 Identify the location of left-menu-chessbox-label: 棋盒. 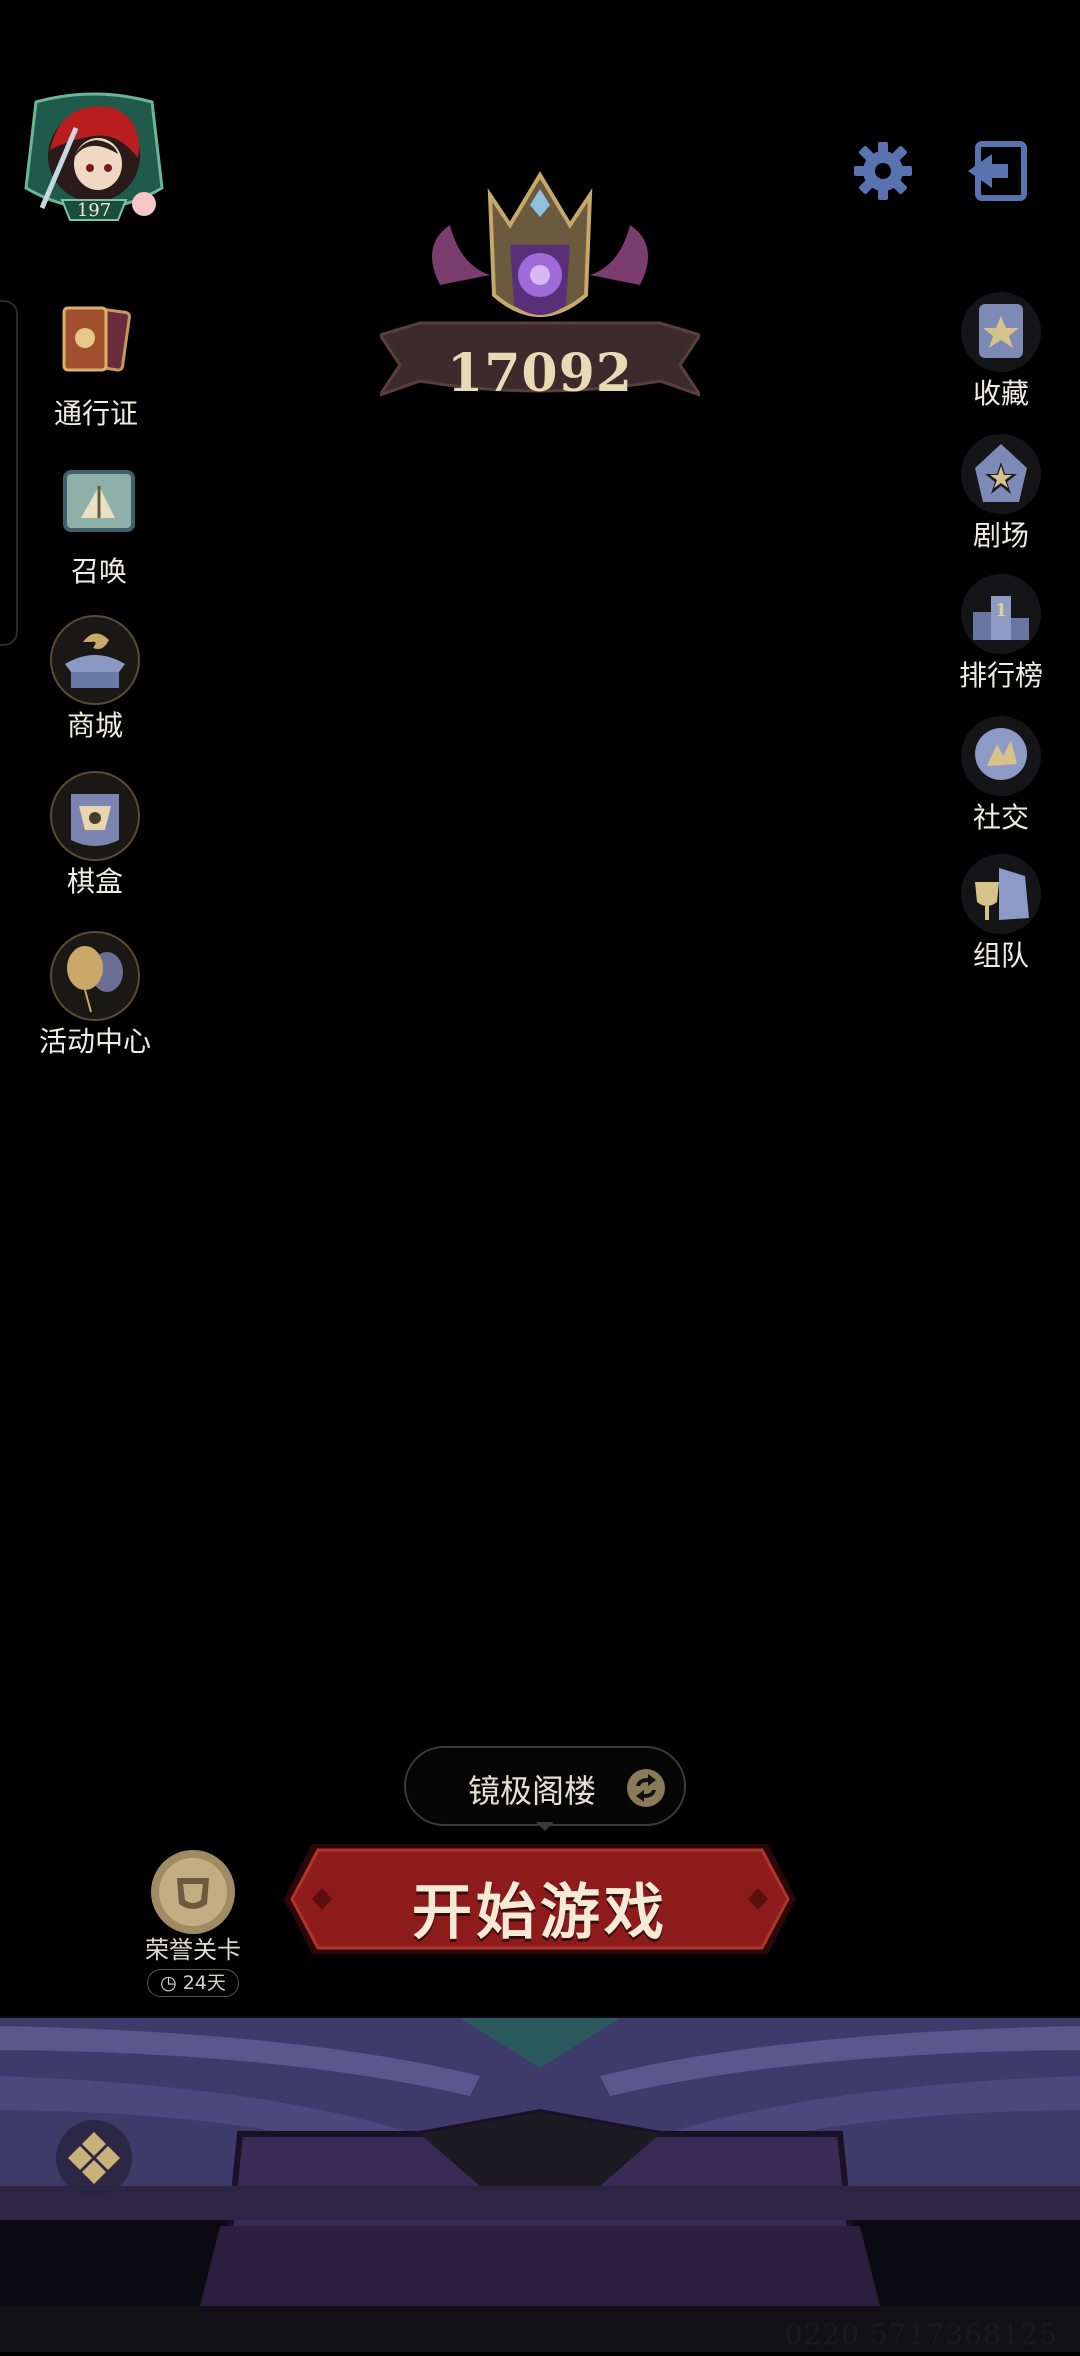
(94, 881).